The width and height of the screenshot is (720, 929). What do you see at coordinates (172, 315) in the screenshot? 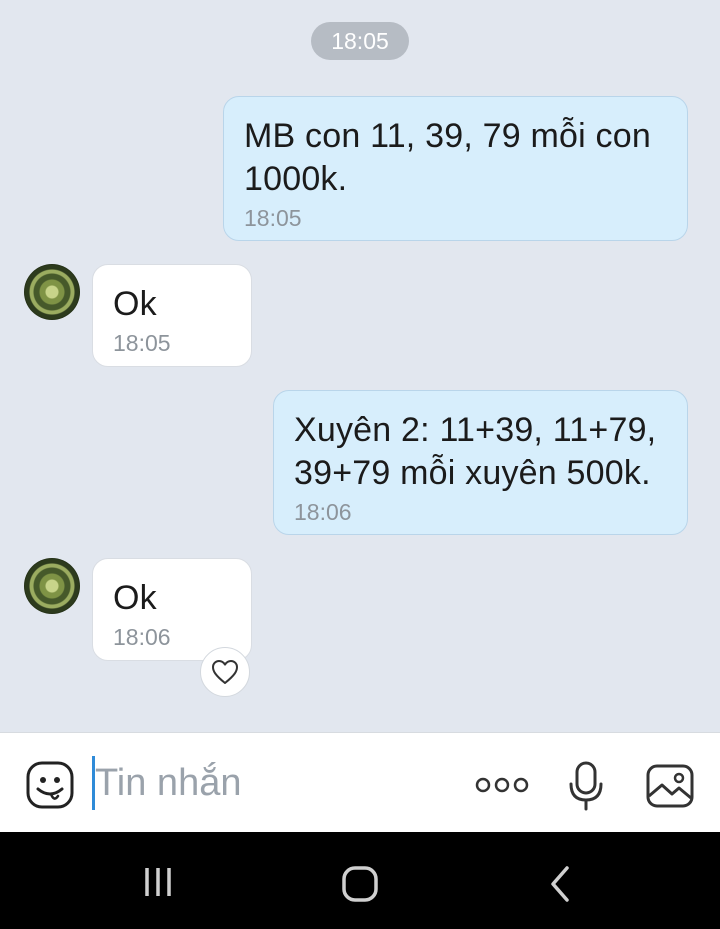
I see `message-bubble-incoming: Ok 18:05` at bounding box center [172, 315].